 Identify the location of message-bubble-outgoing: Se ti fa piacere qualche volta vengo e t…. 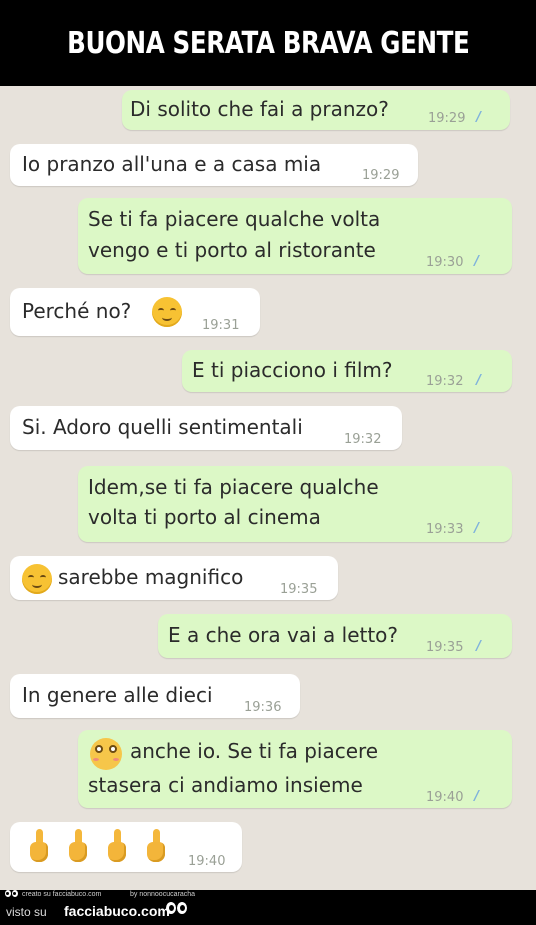
(295, 236).